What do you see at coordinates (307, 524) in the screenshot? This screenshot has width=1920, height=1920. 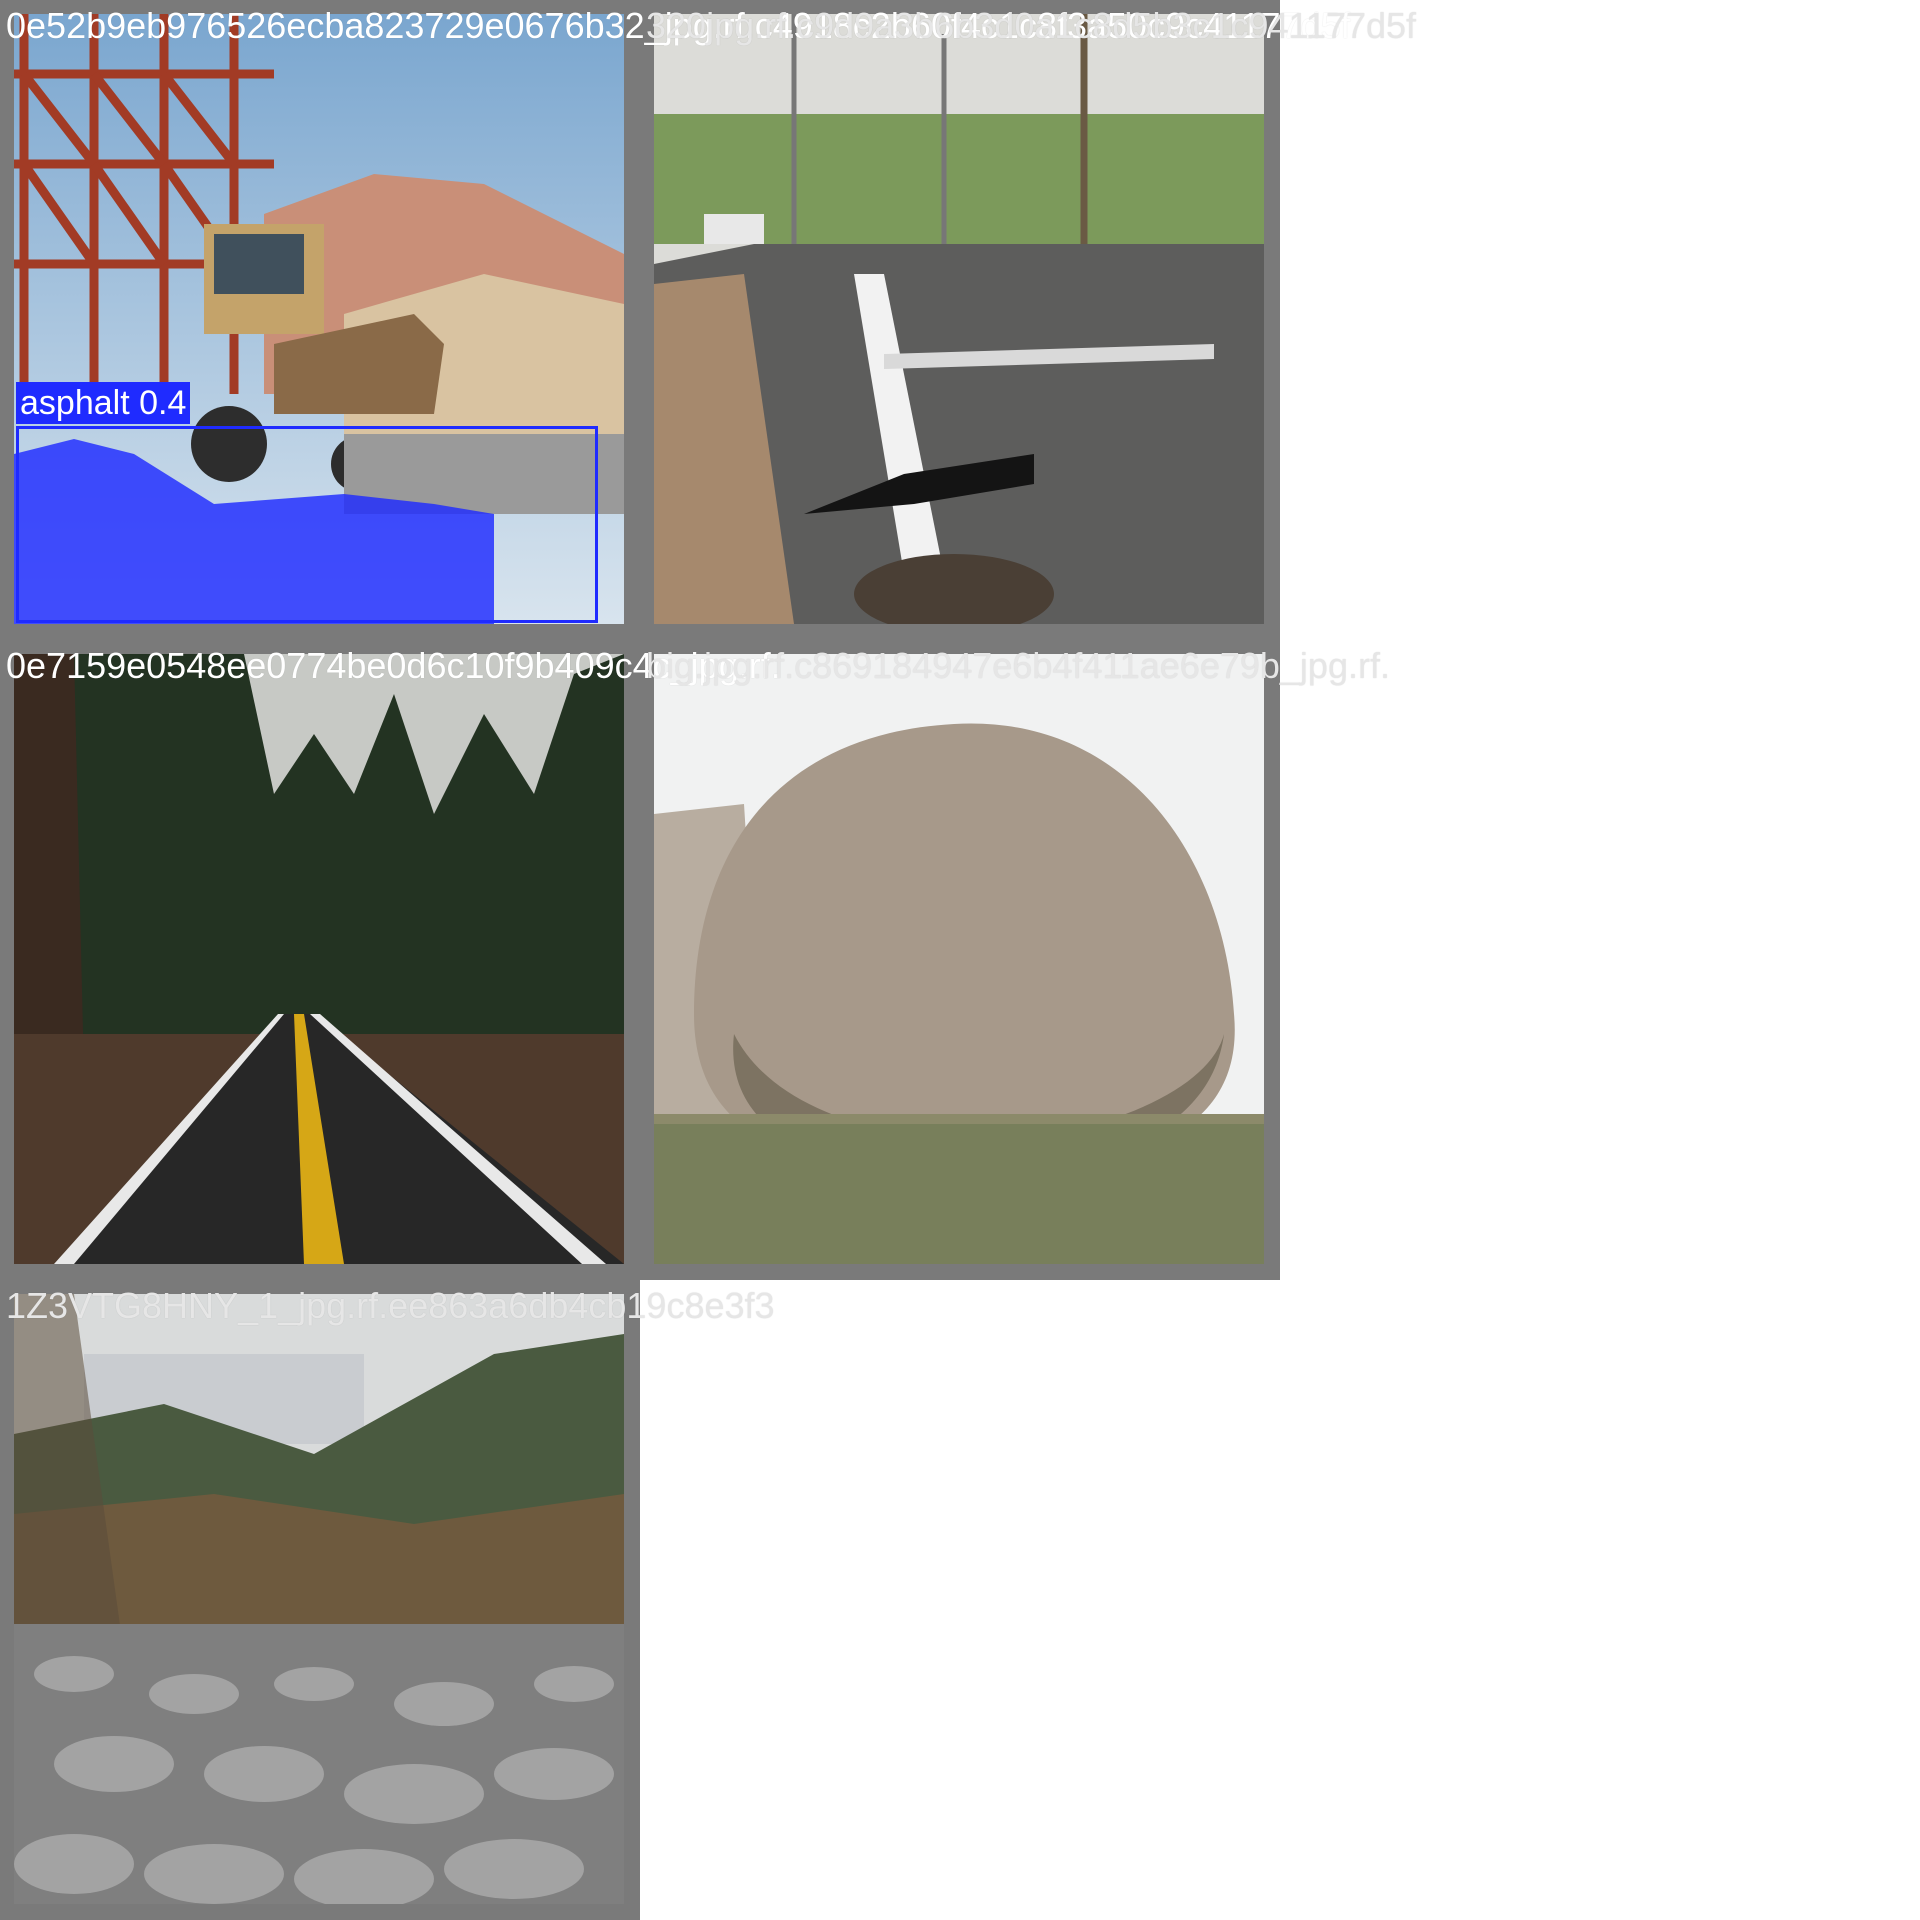 I see `detection-box` at bounding box center [307, 524].